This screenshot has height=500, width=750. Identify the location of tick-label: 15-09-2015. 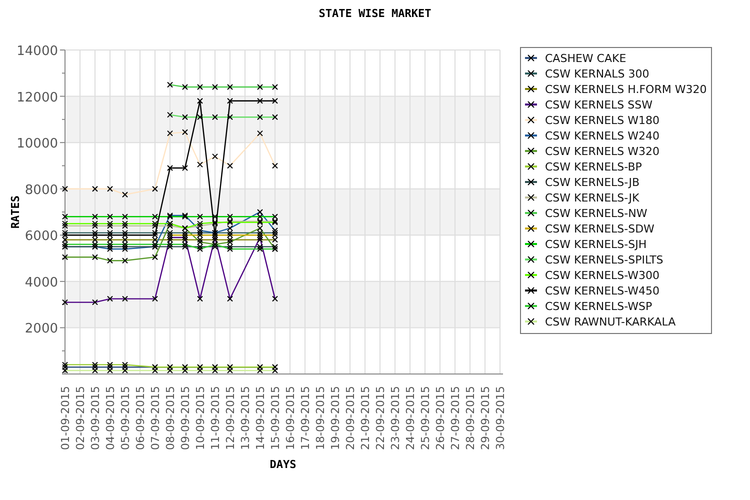
(275, 418).